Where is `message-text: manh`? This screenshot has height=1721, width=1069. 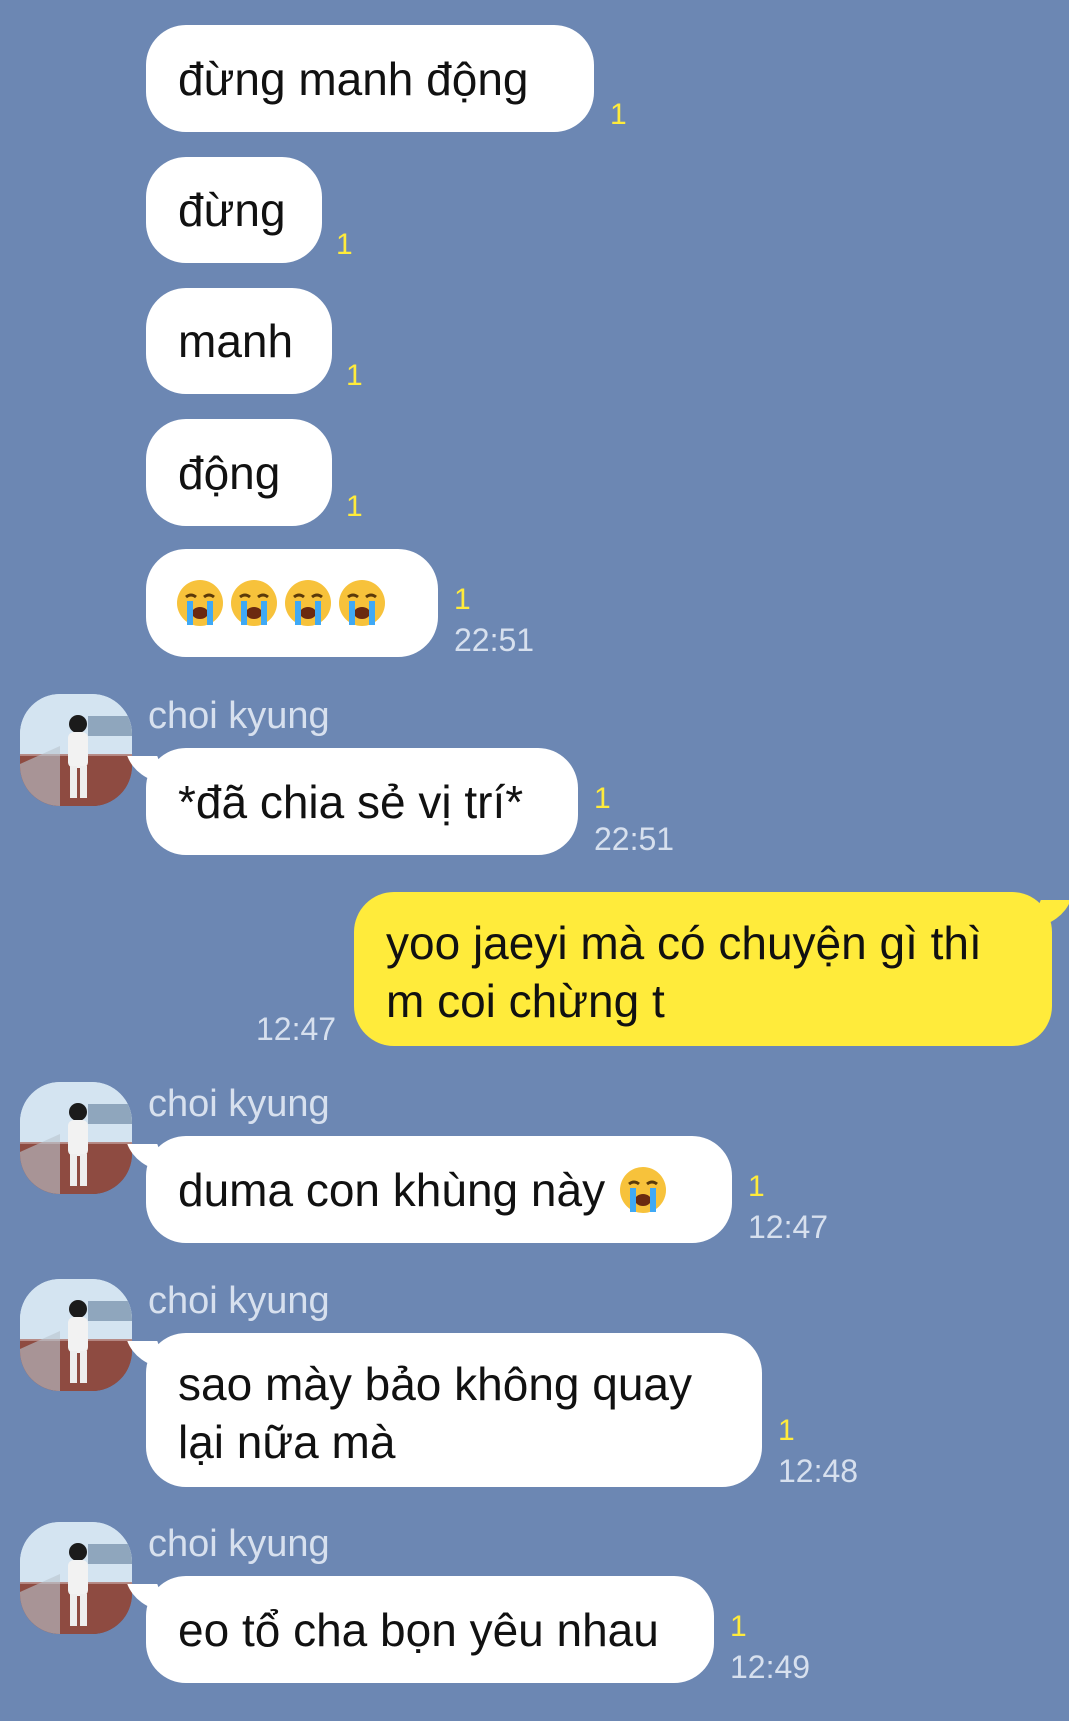
message-text: manh is located at coordinates (236, 341).